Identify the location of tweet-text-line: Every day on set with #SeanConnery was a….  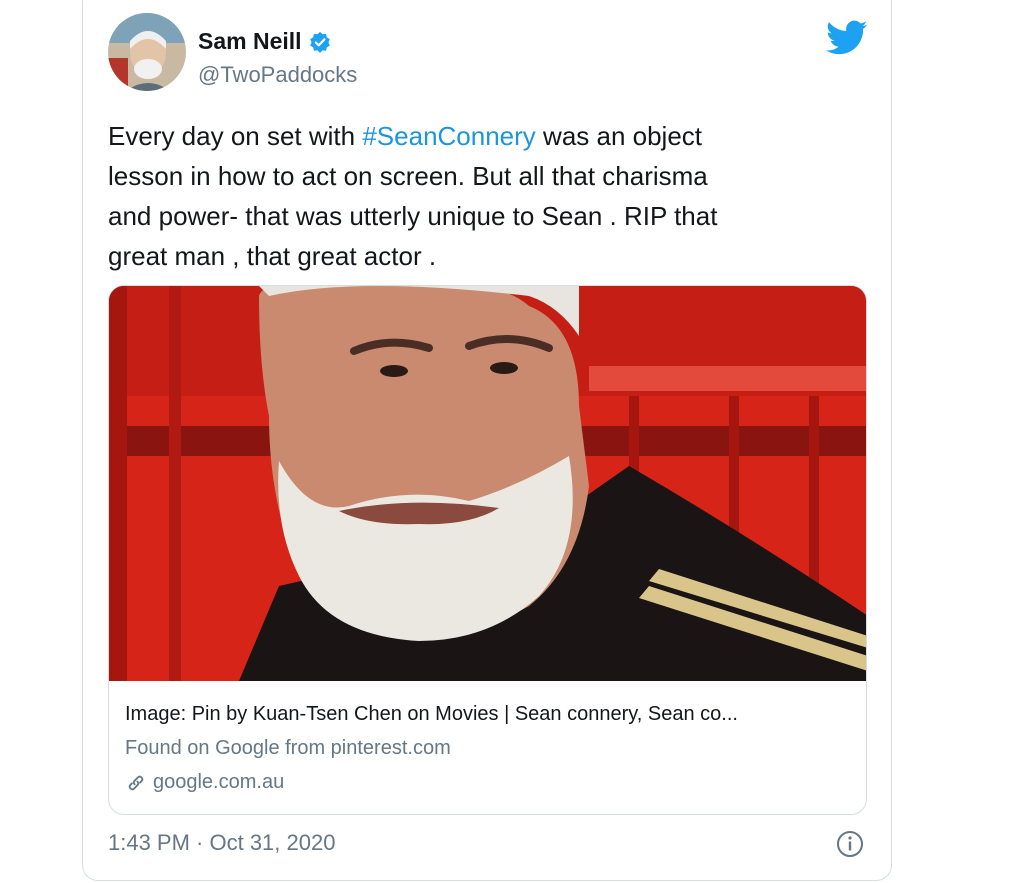
(405, 136).